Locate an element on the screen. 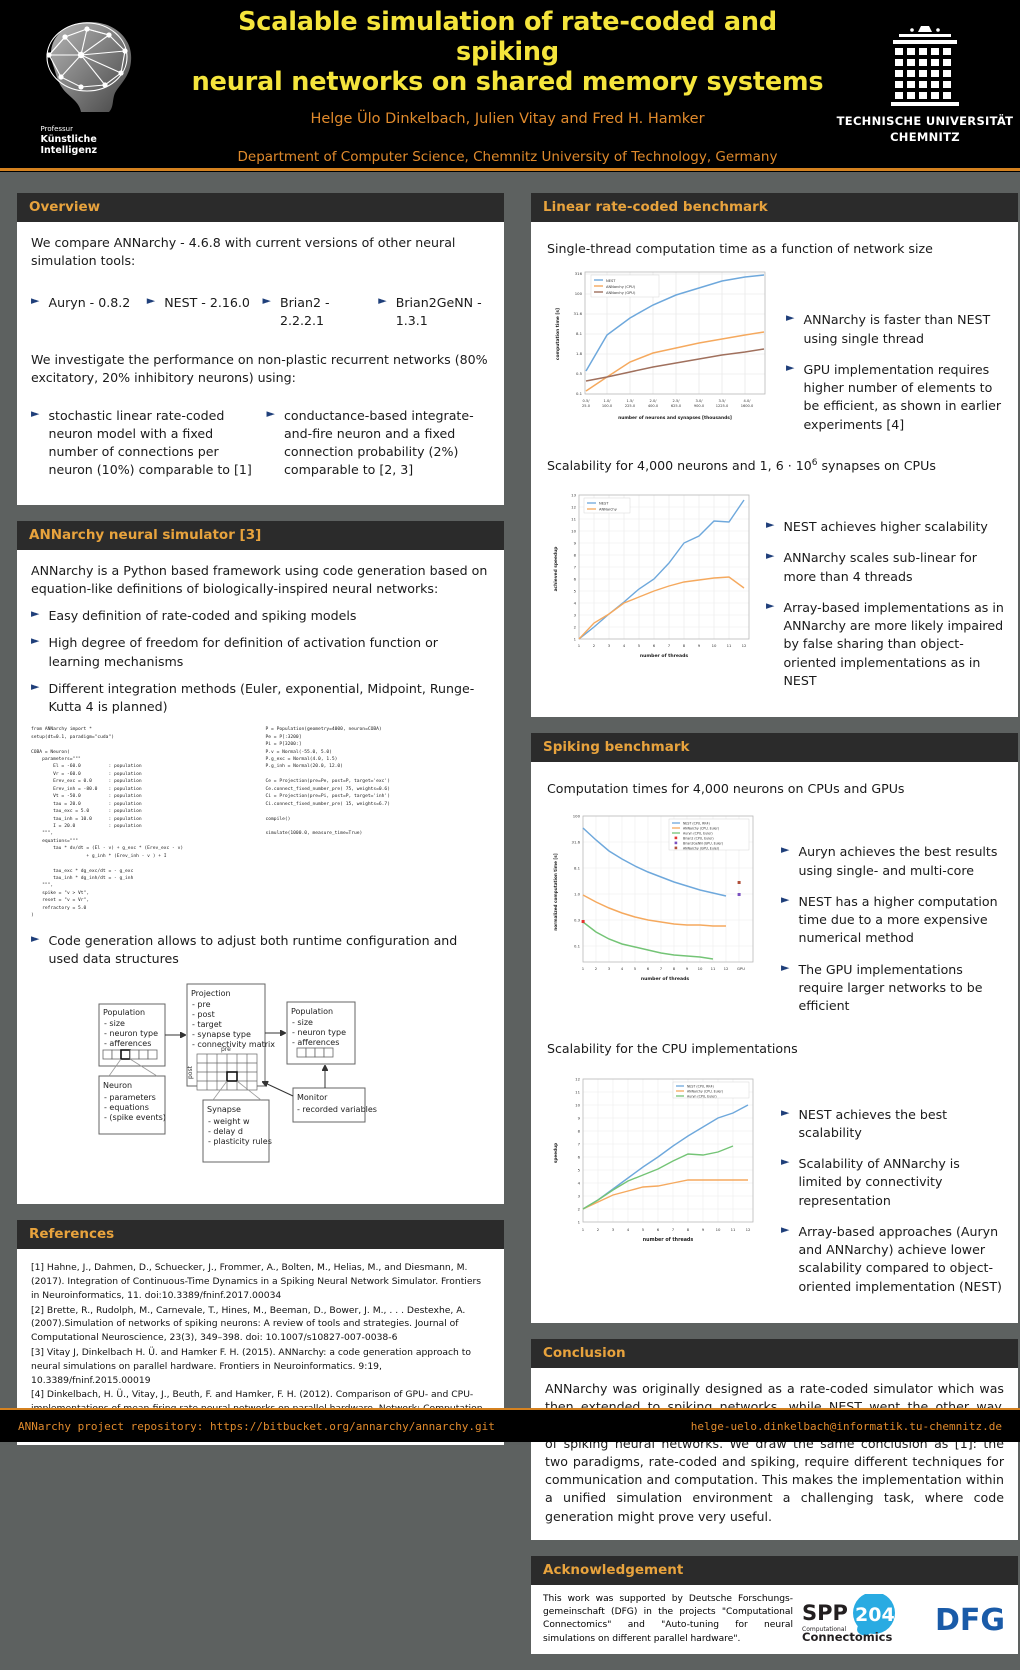  conclusion-title: Conclusion is located at coordinates (774, 1353).